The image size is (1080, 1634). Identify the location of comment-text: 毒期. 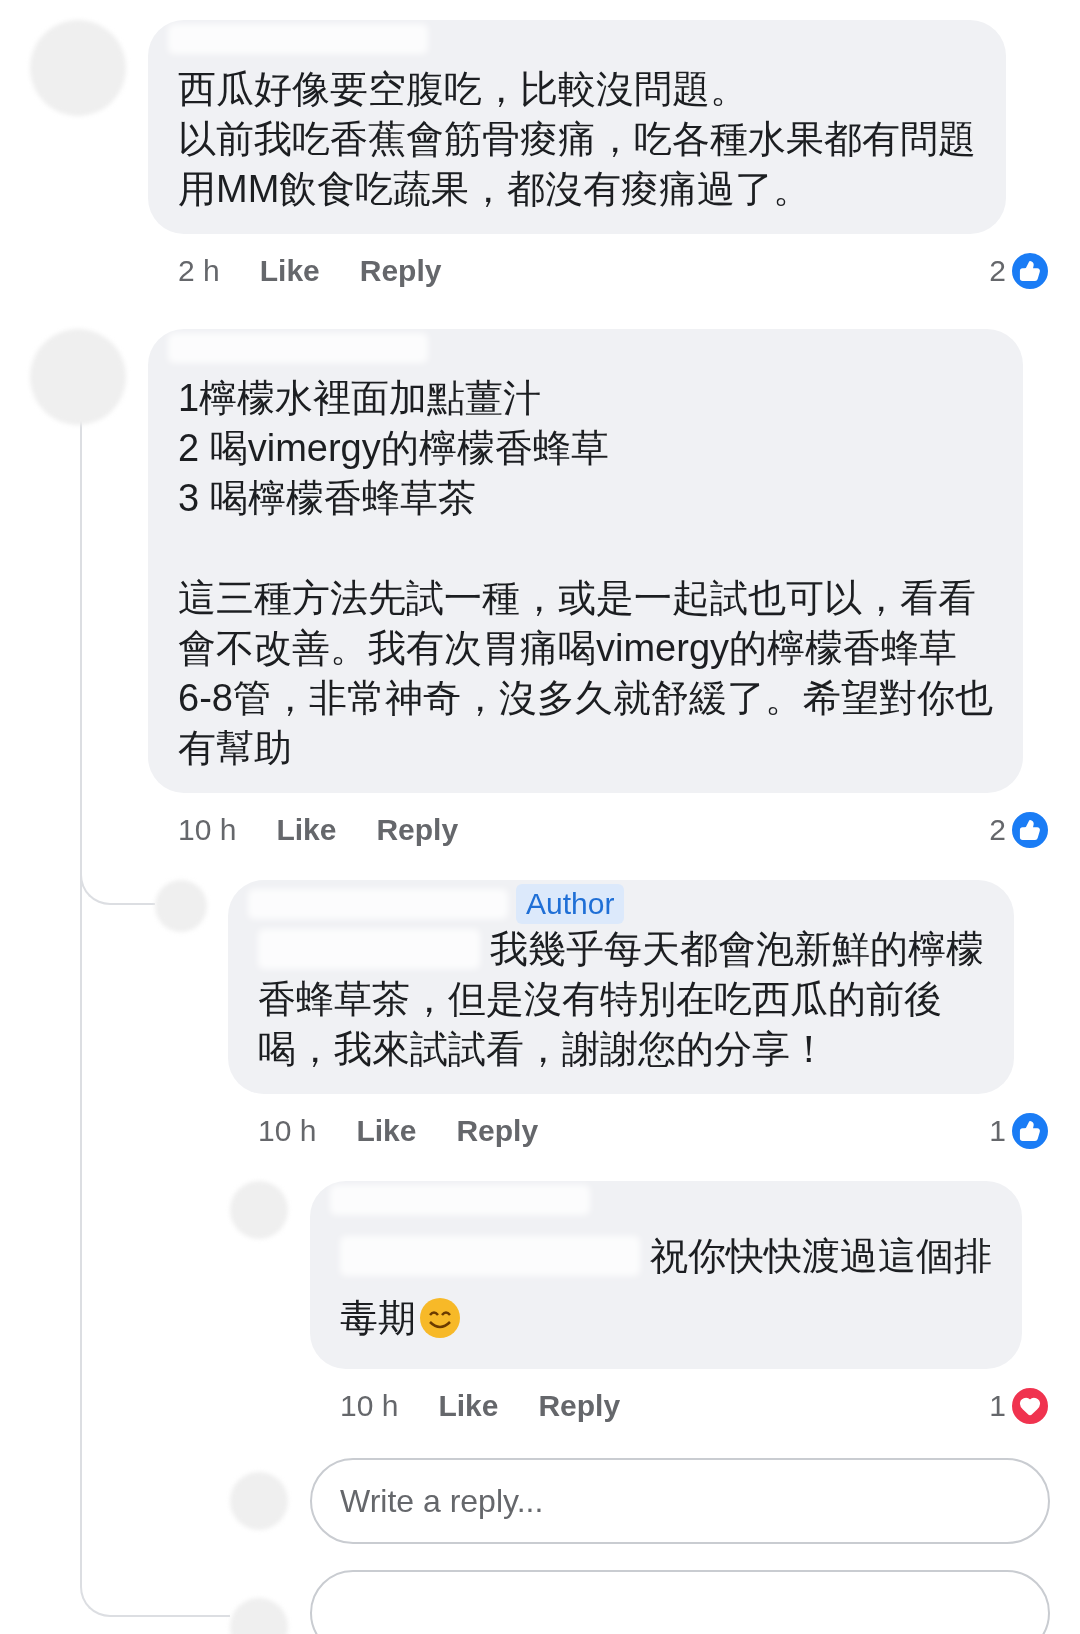
(378, 1318).